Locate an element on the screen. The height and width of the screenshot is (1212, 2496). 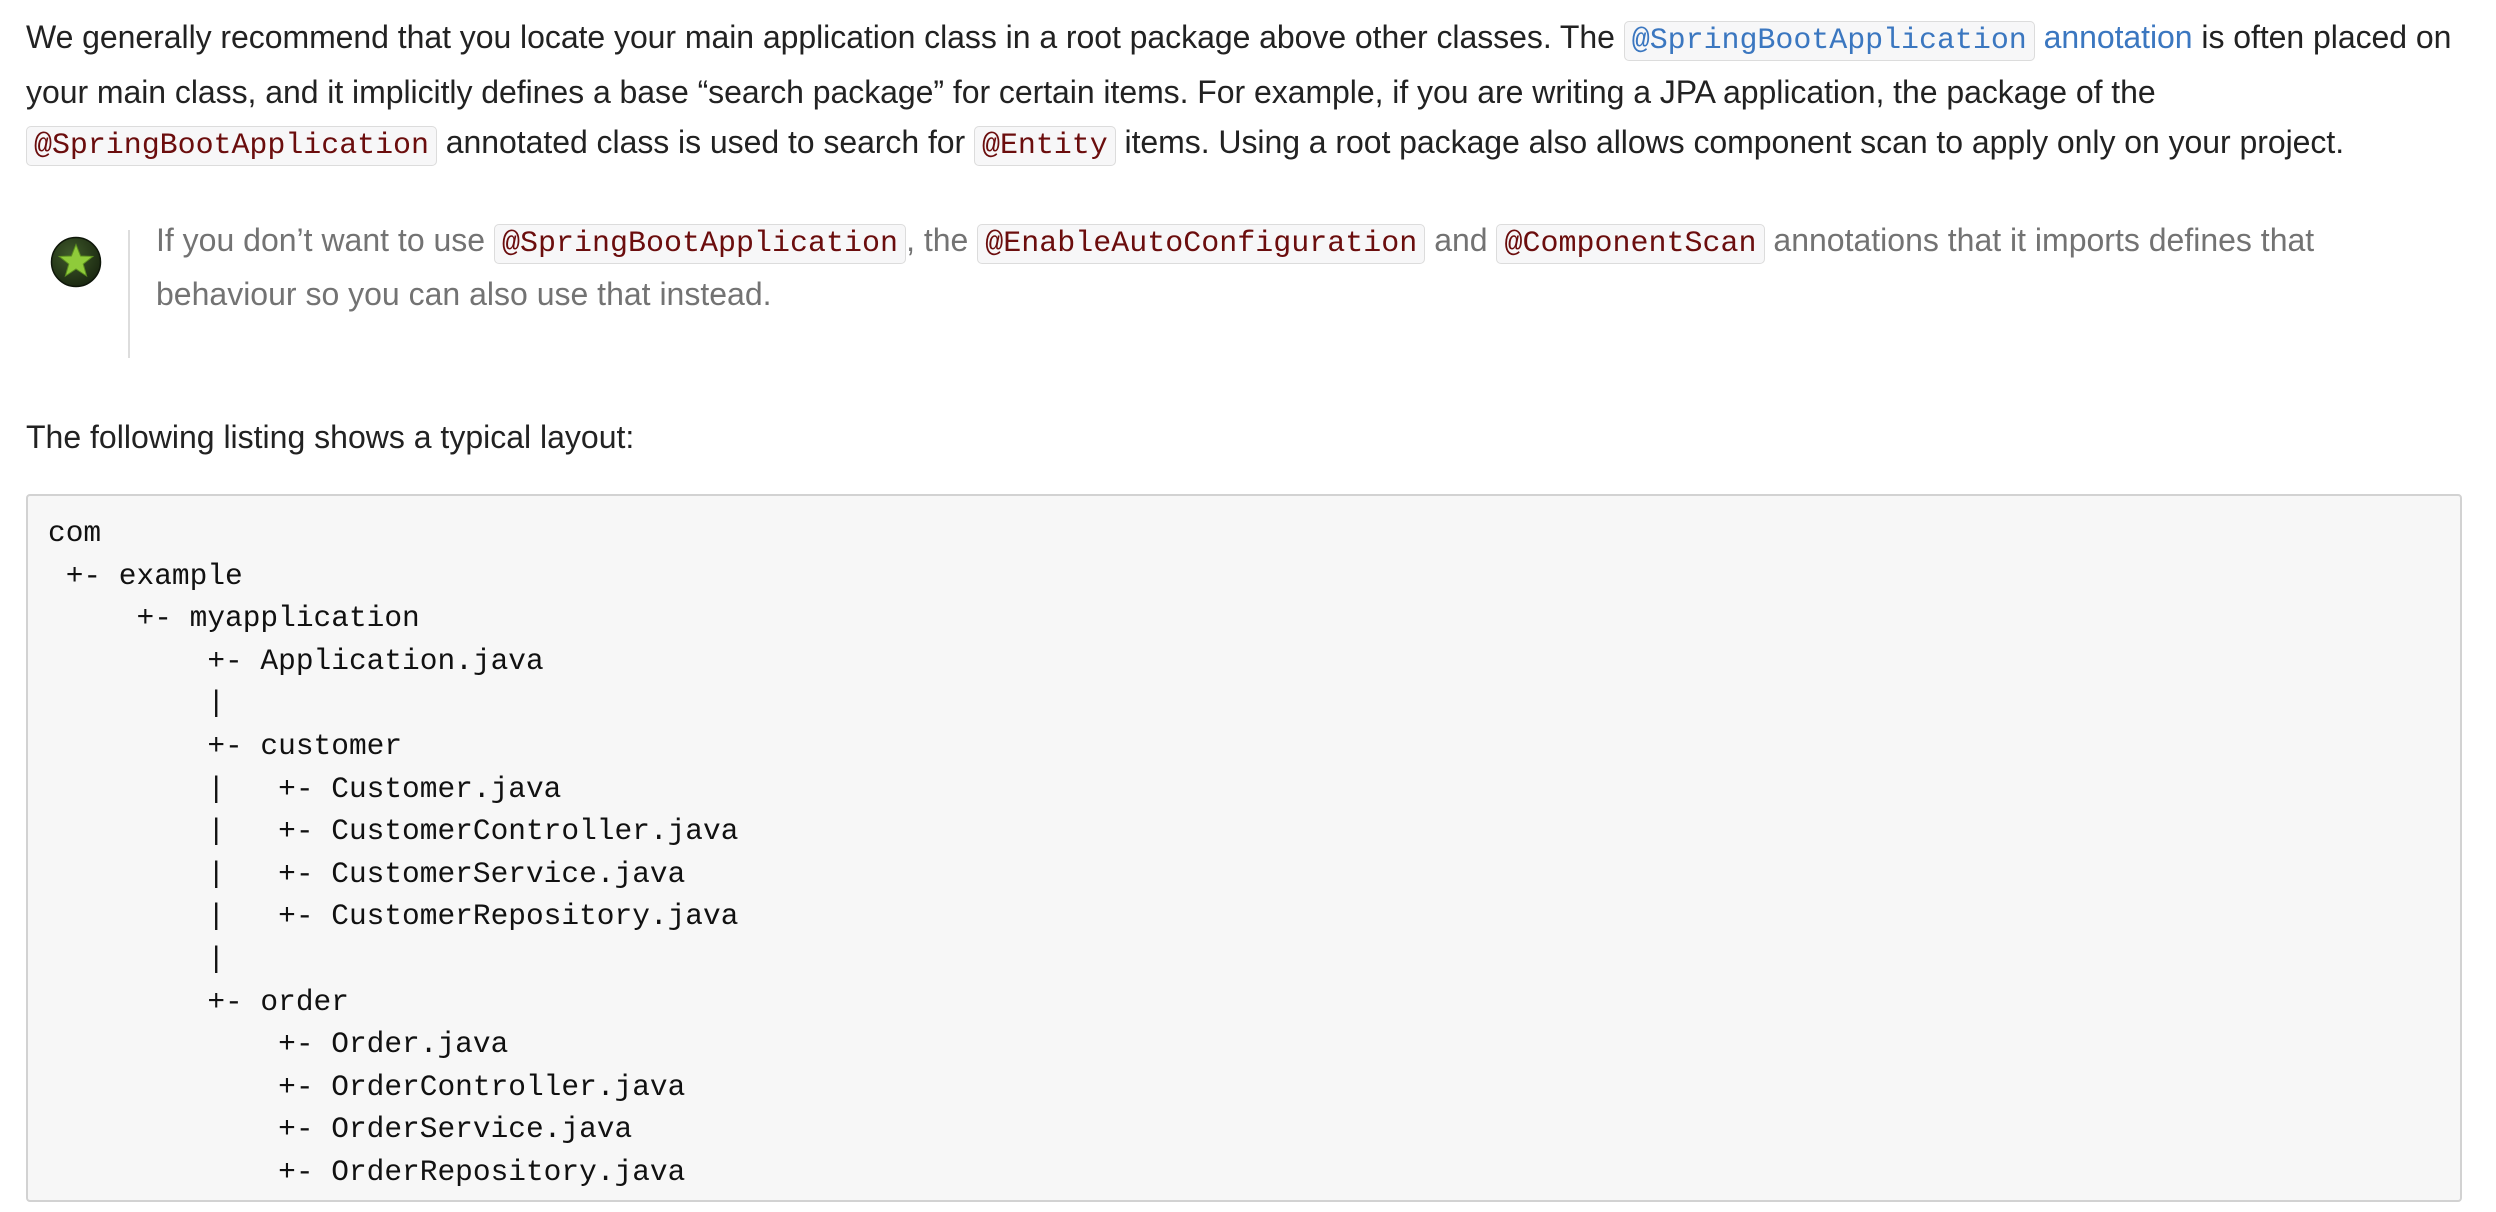
tip-text-part-1: If you don’t want to use is located at coordinates (325, 239).